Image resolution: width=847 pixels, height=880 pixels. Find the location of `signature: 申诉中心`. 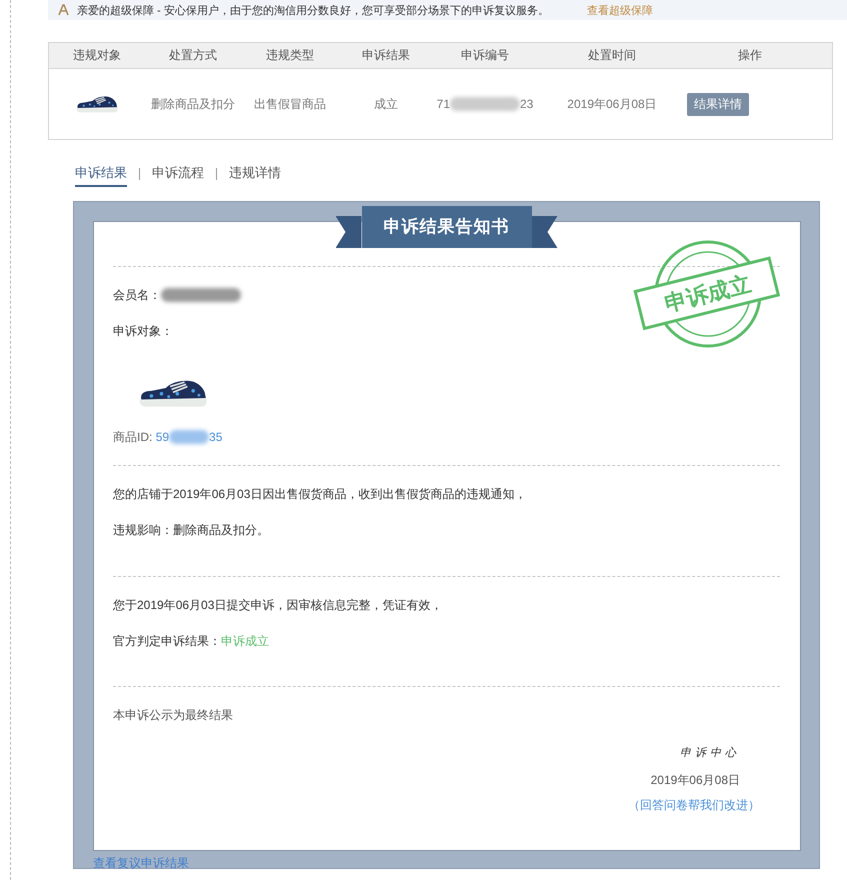

signature: 申诉中心 is located at coordinates (710, 752).